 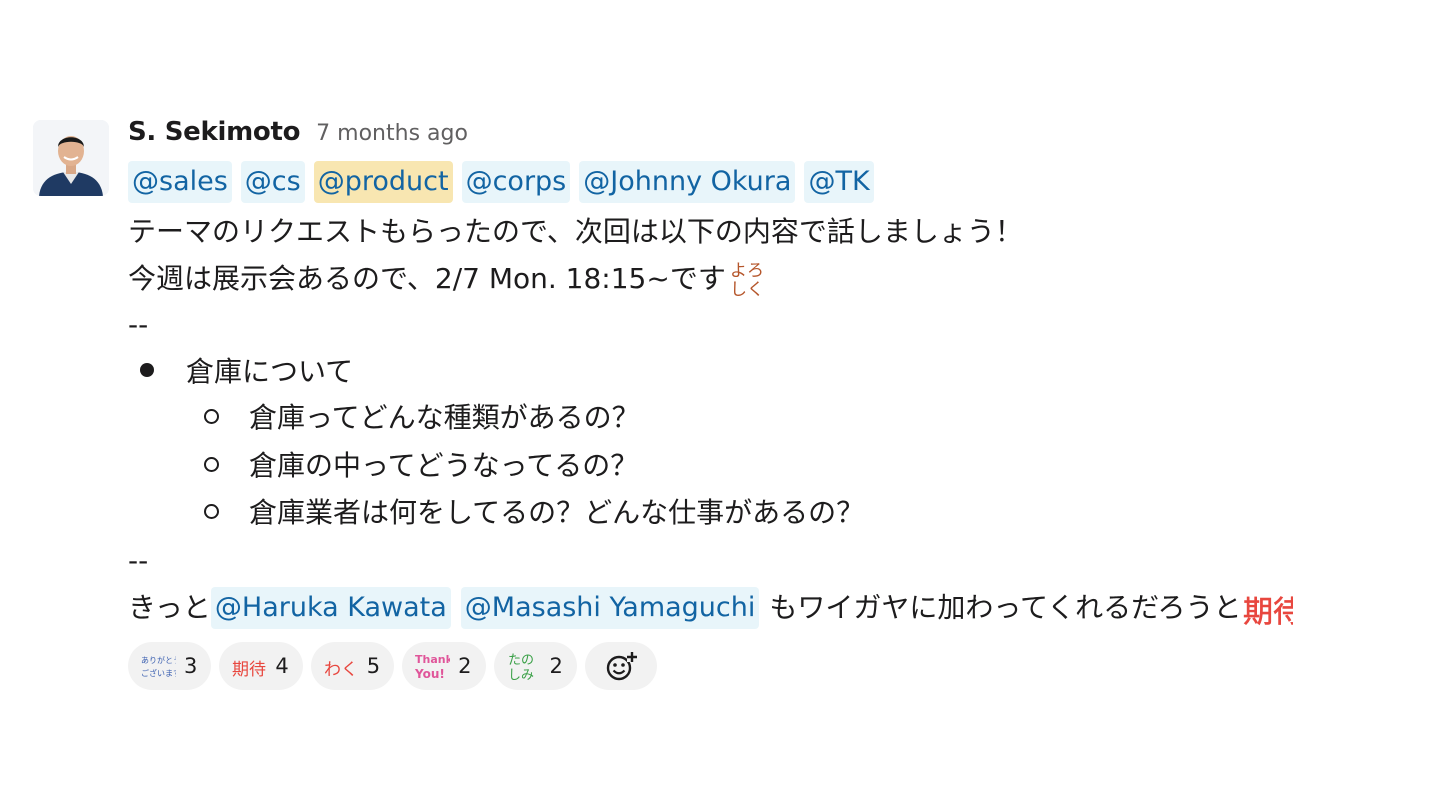 I want to click on svg-text: You!, so click(x=429, y=674).